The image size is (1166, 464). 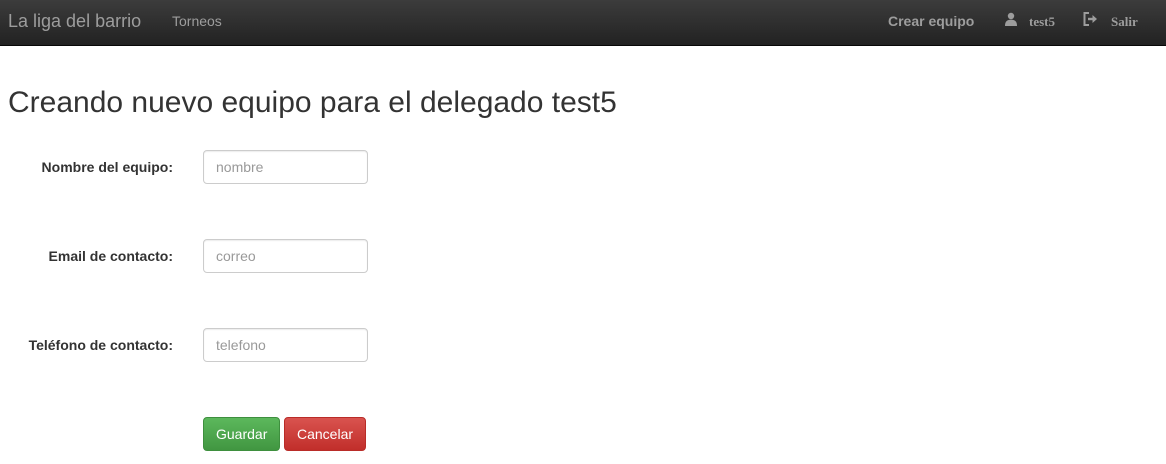 I want to click on contact-phone-input, so click(x=285, y=345).